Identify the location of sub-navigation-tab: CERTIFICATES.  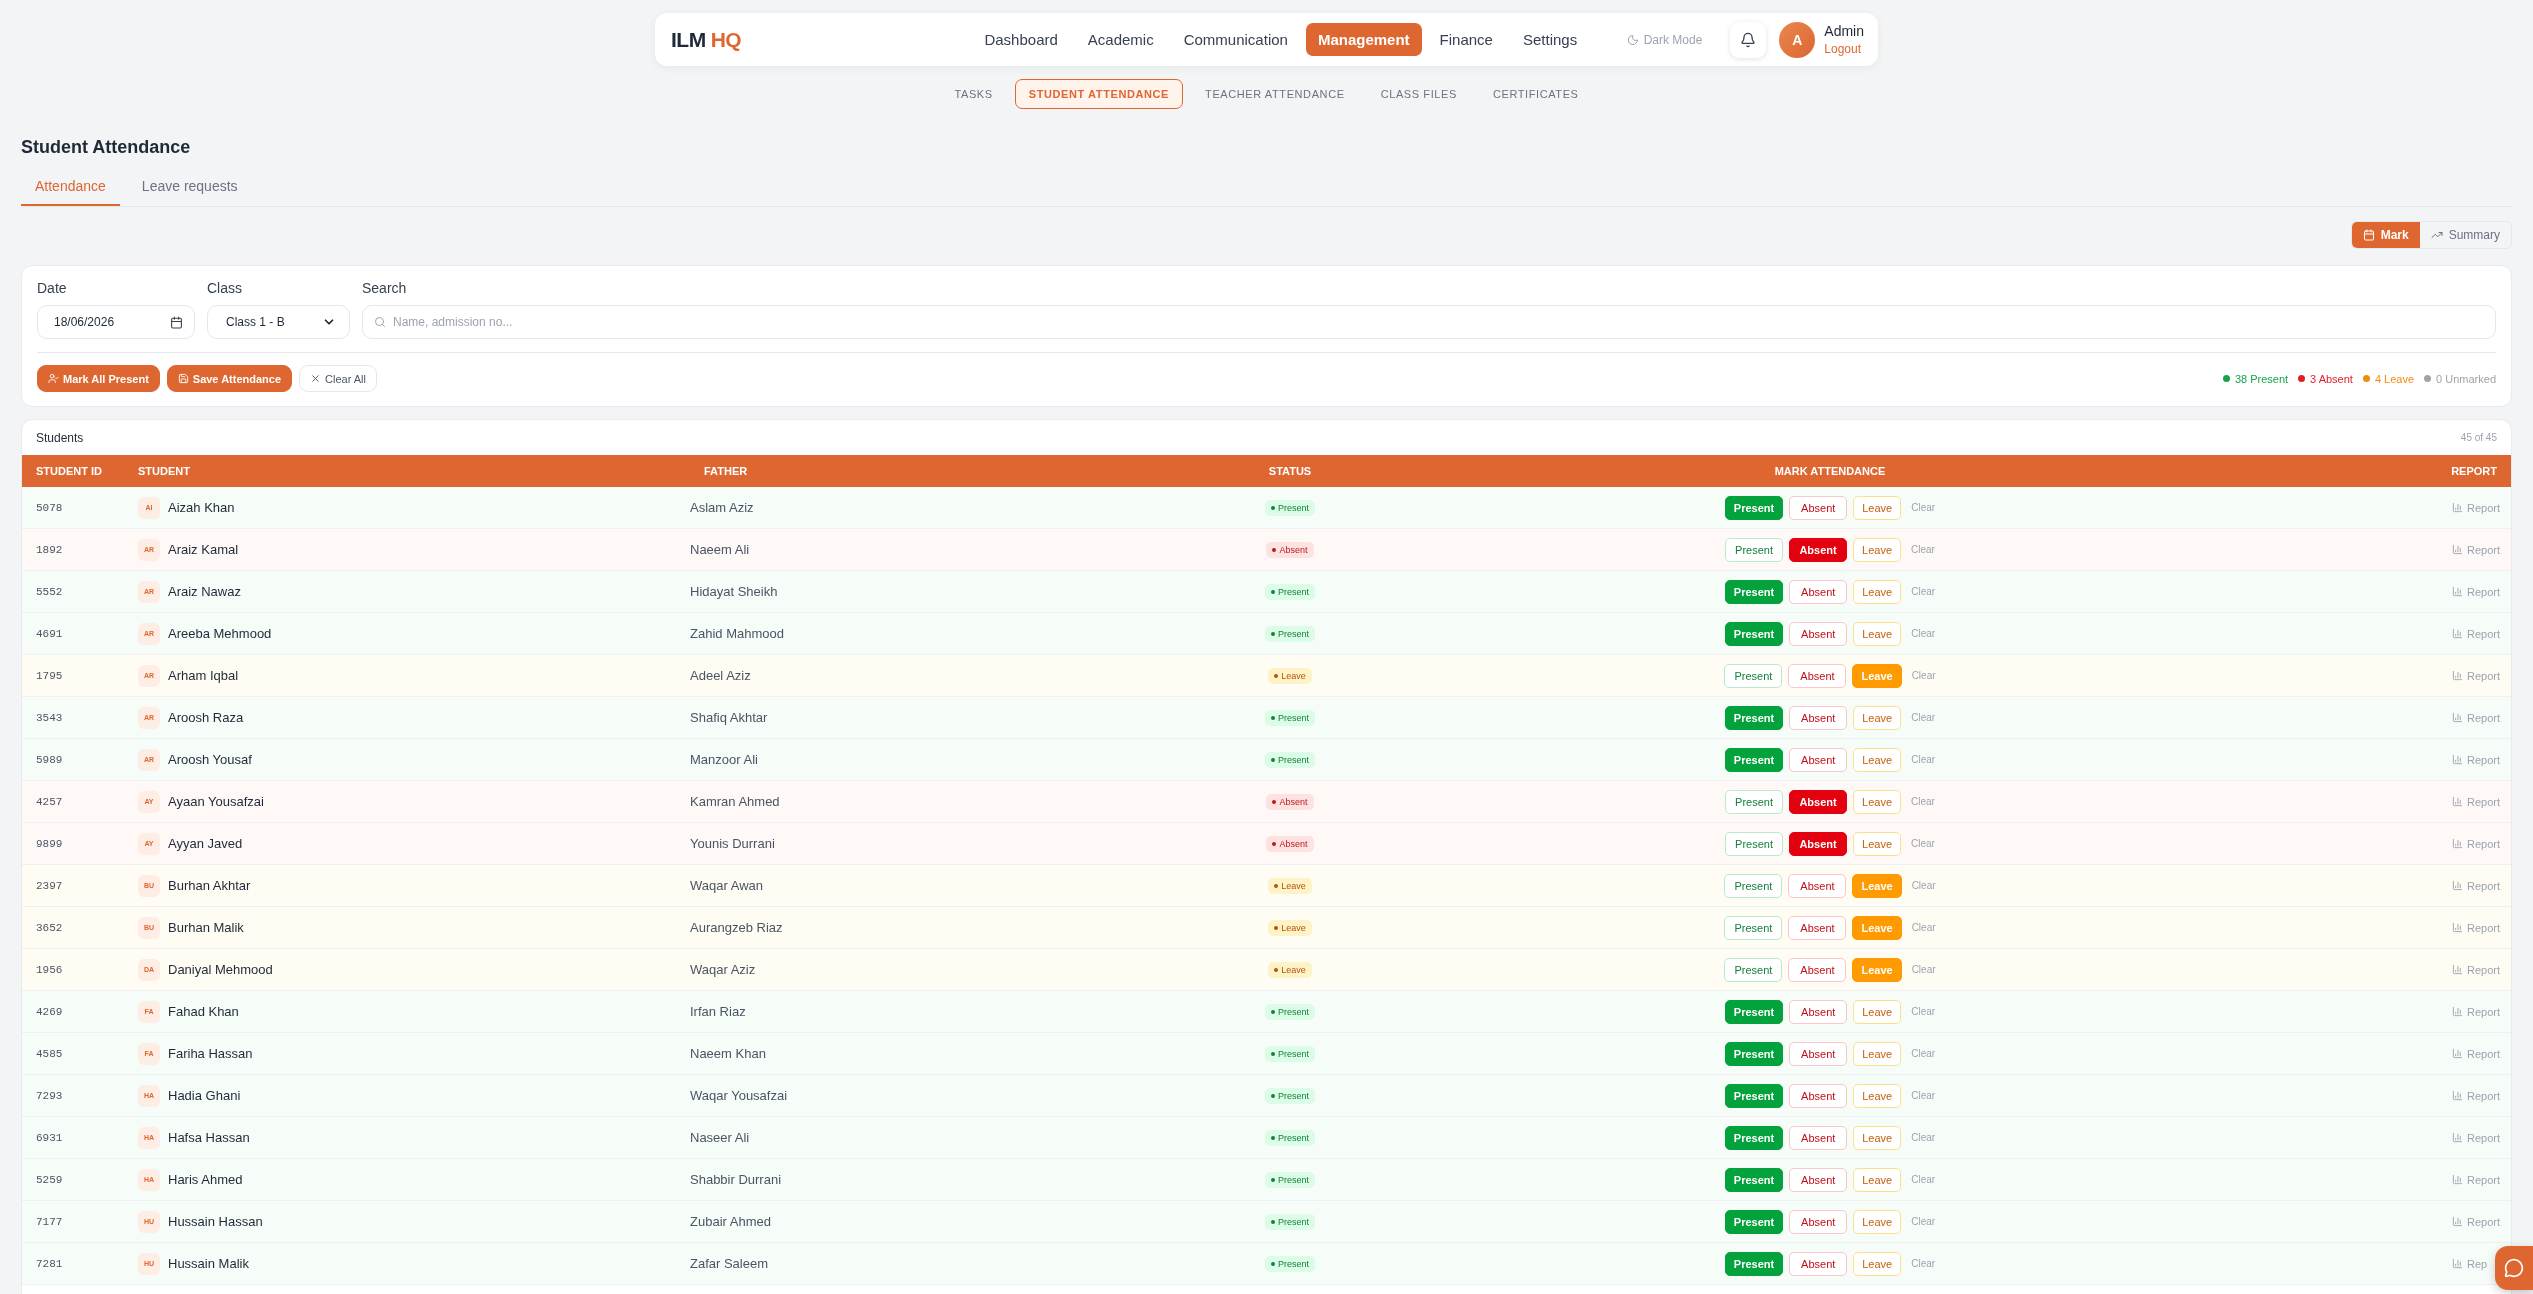
(1535, 94).